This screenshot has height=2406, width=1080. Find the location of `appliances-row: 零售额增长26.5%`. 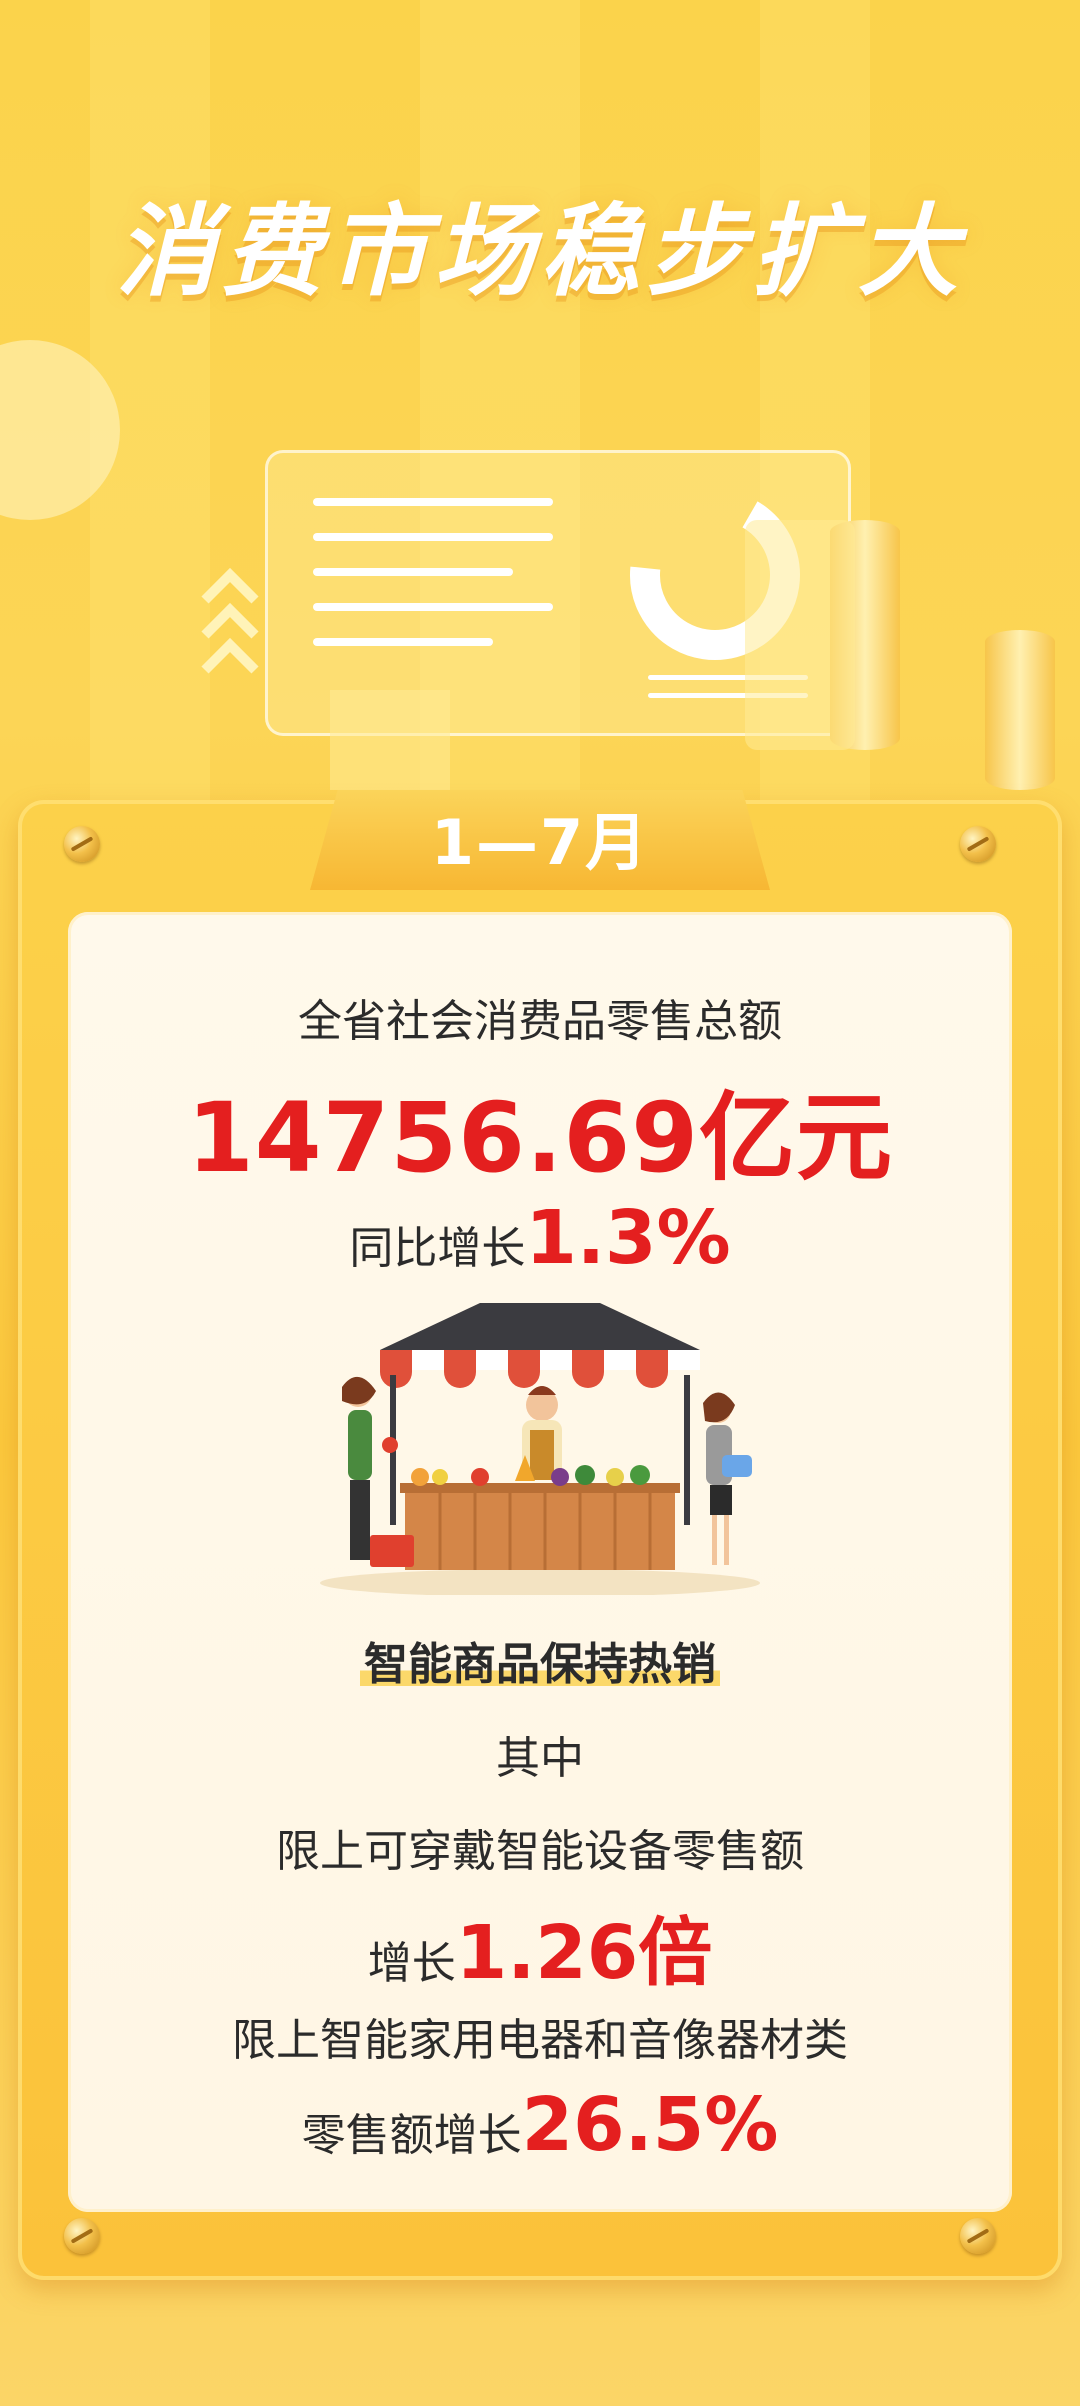

appliances-row: 零售额增长26.5% is located at coordinates (540, 2125).